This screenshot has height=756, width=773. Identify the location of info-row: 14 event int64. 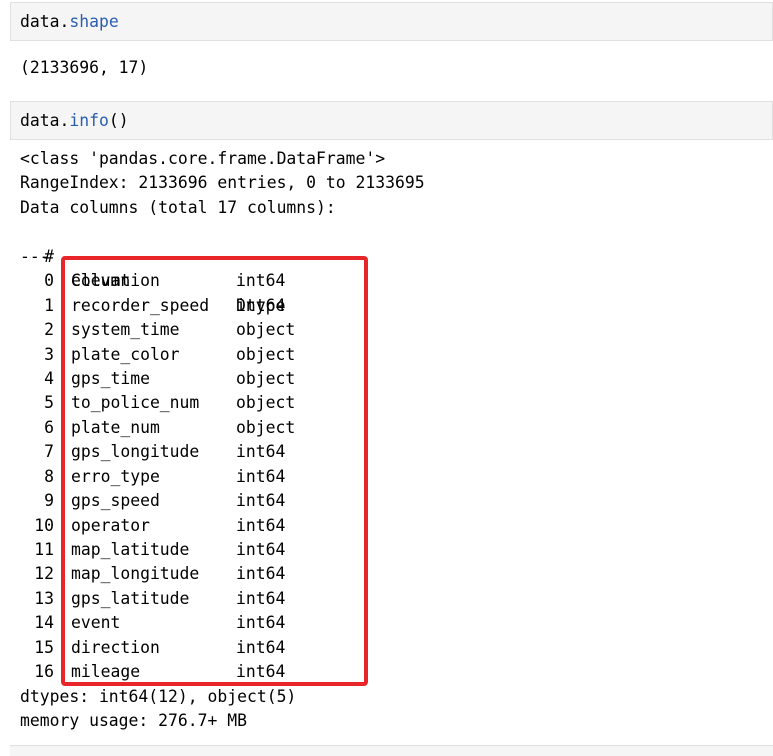
(222, 623).